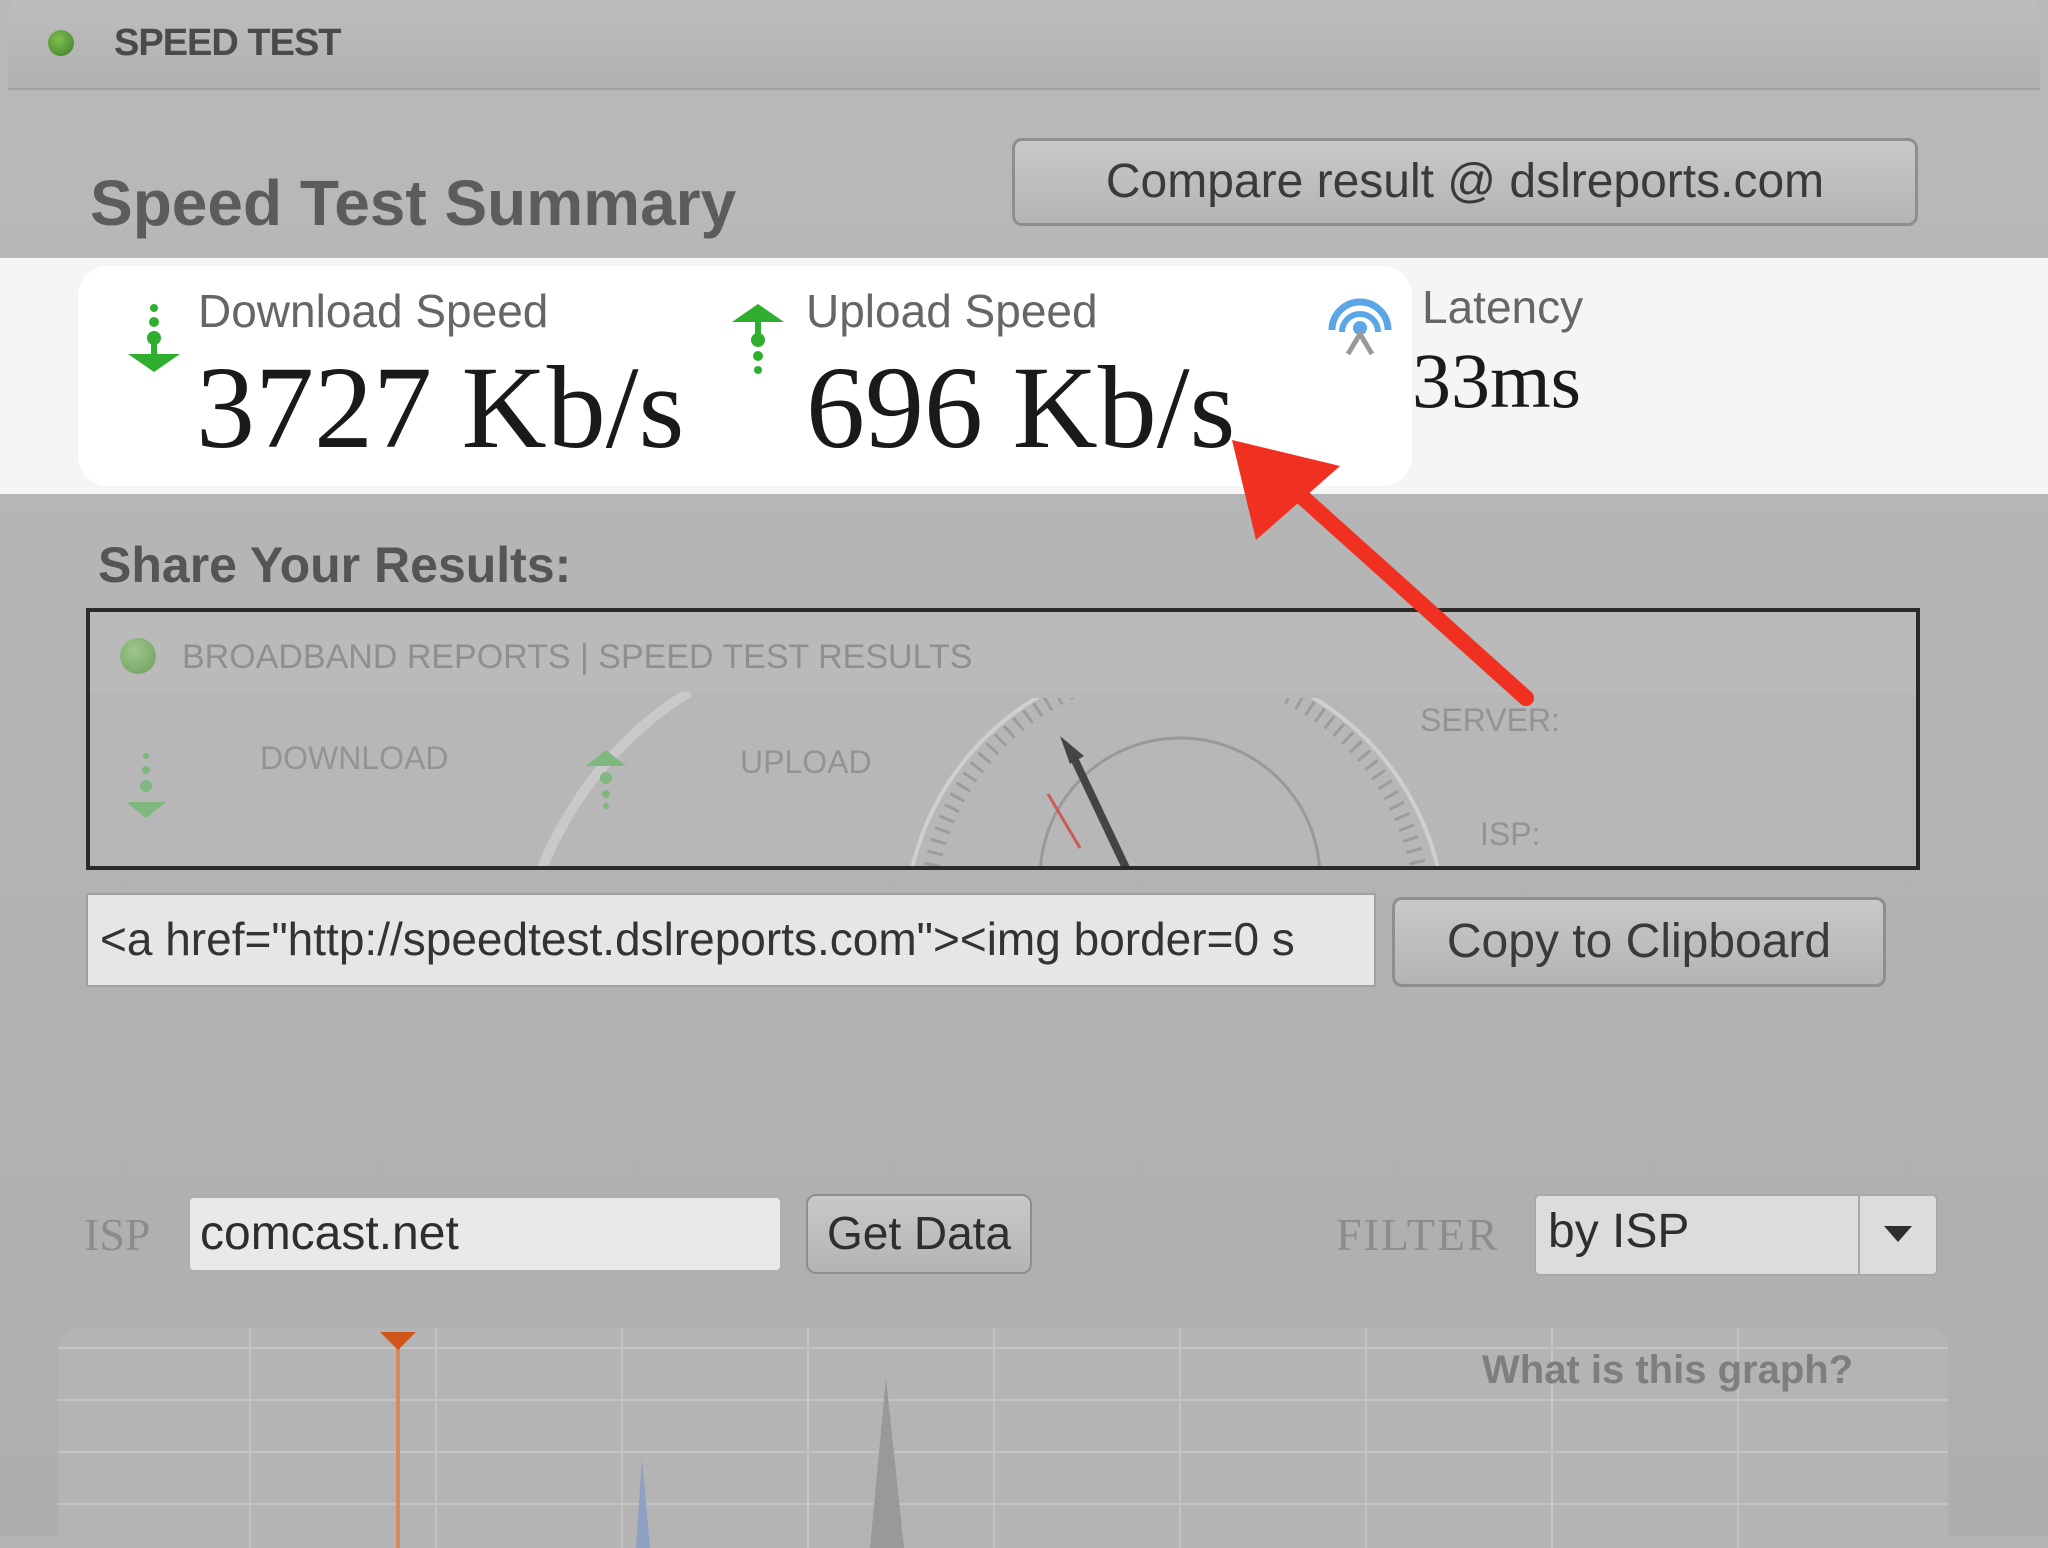 This screenshot has height=1548, width=2048. Describe the element at coordinates (1736, 1235) in the screenshot. I see `filter-select: by ISP` at that location.